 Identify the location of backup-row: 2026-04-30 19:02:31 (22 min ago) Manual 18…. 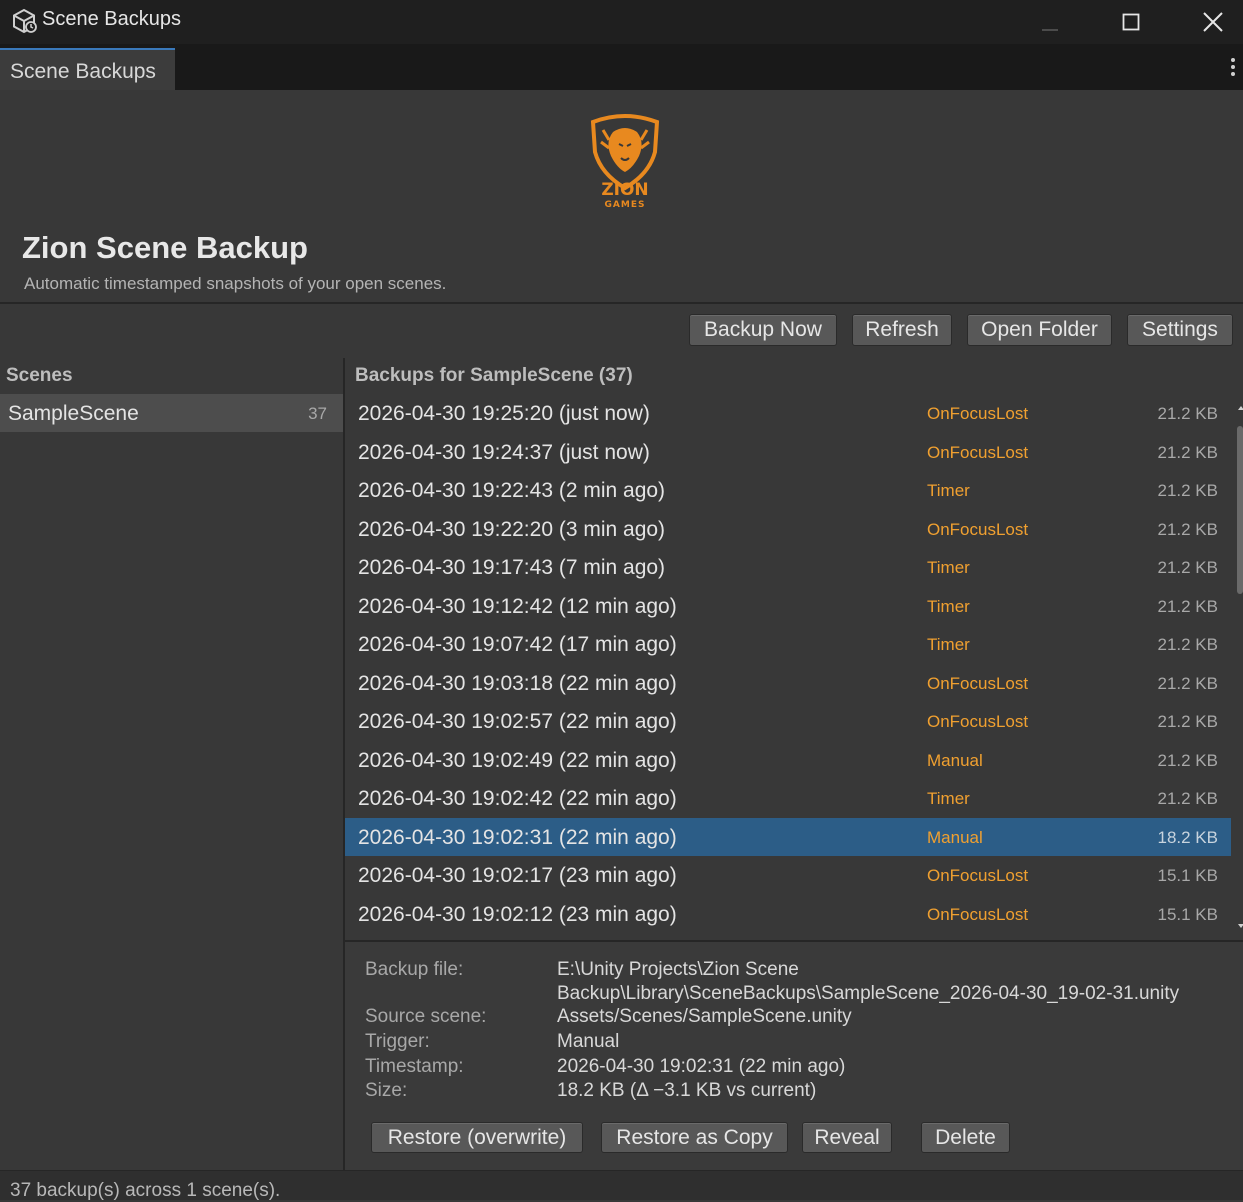
(788, 837).